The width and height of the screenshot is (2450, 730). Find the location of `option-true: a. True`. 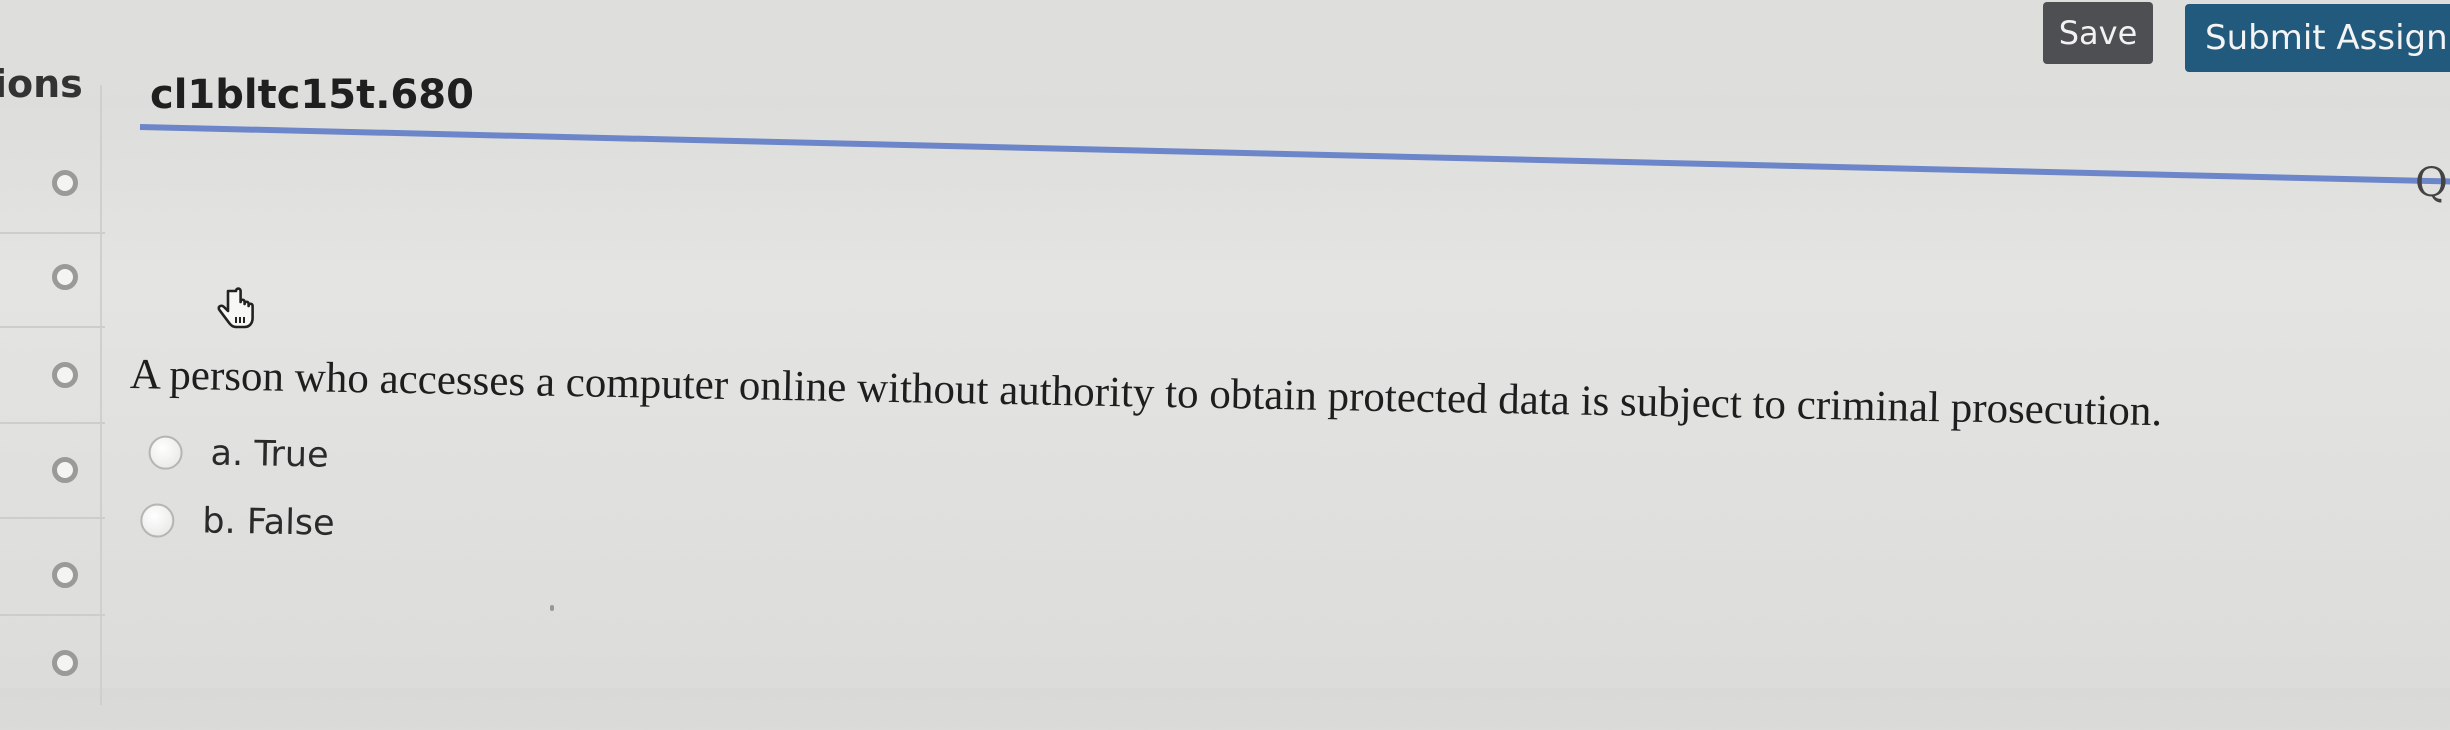

option-true: a. True is located at coordinates (238, 453).